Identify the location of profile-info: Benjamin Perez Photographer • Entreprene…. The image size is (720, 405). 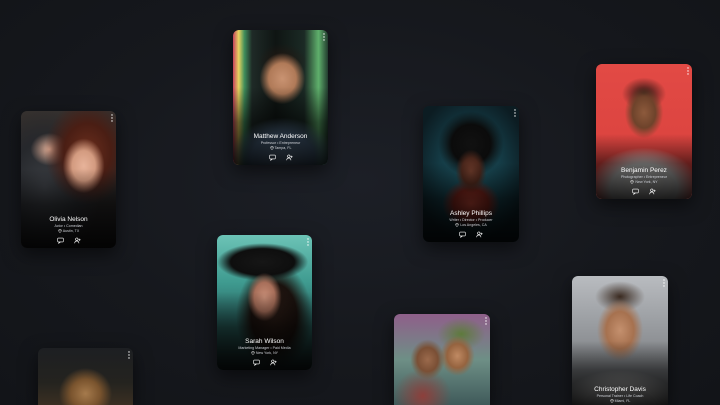
(644, 183).